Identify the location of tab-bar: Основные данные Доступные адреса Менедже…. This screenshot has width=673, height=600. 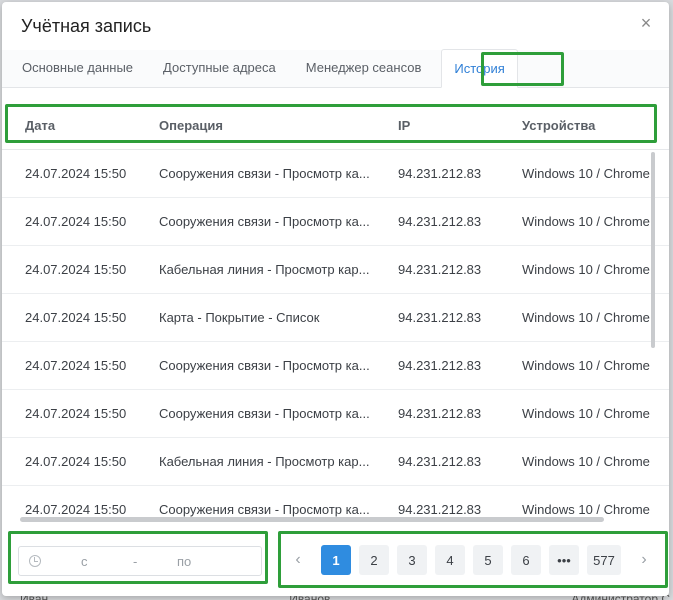
(335, 68).